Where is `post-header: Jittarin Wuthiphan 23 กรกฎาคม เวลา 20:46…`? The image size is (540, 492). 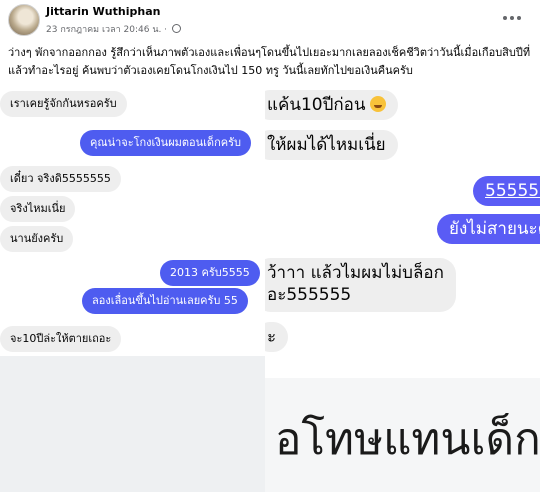
post-header: Jittarin Wuthiphan 23 กรกฎาคม เวลา 20:46… is located at coordinates (270, 20).